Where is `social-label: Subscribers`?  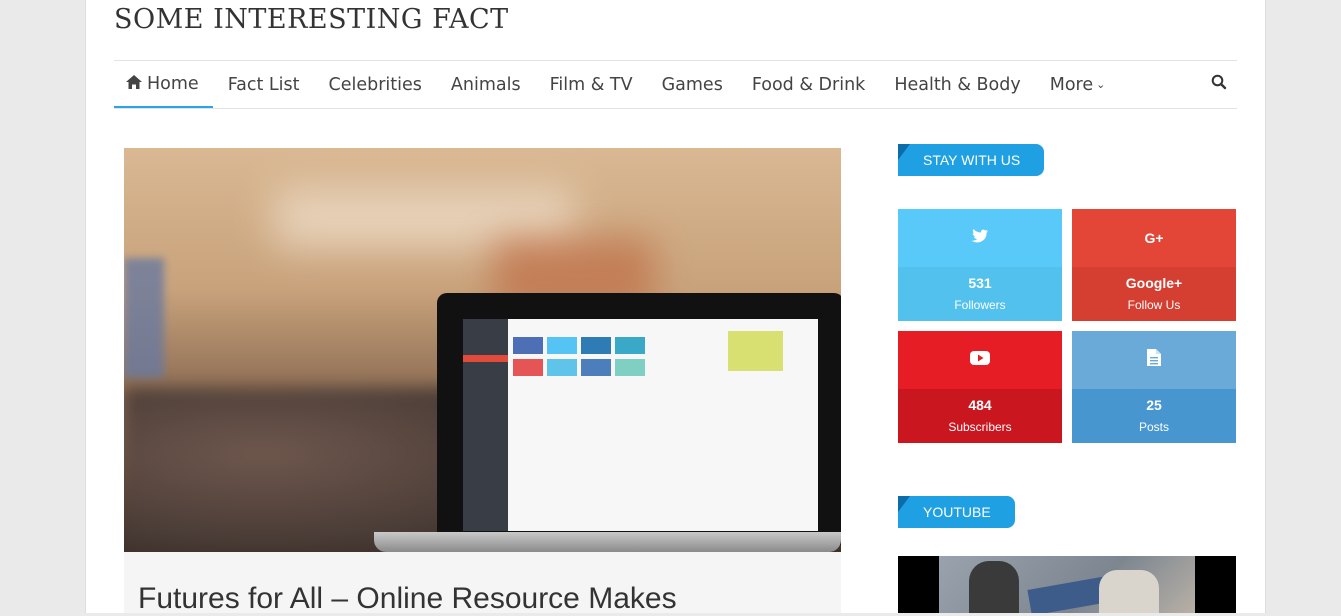
social-label: Subscribers is located at coordinates (980, 427).